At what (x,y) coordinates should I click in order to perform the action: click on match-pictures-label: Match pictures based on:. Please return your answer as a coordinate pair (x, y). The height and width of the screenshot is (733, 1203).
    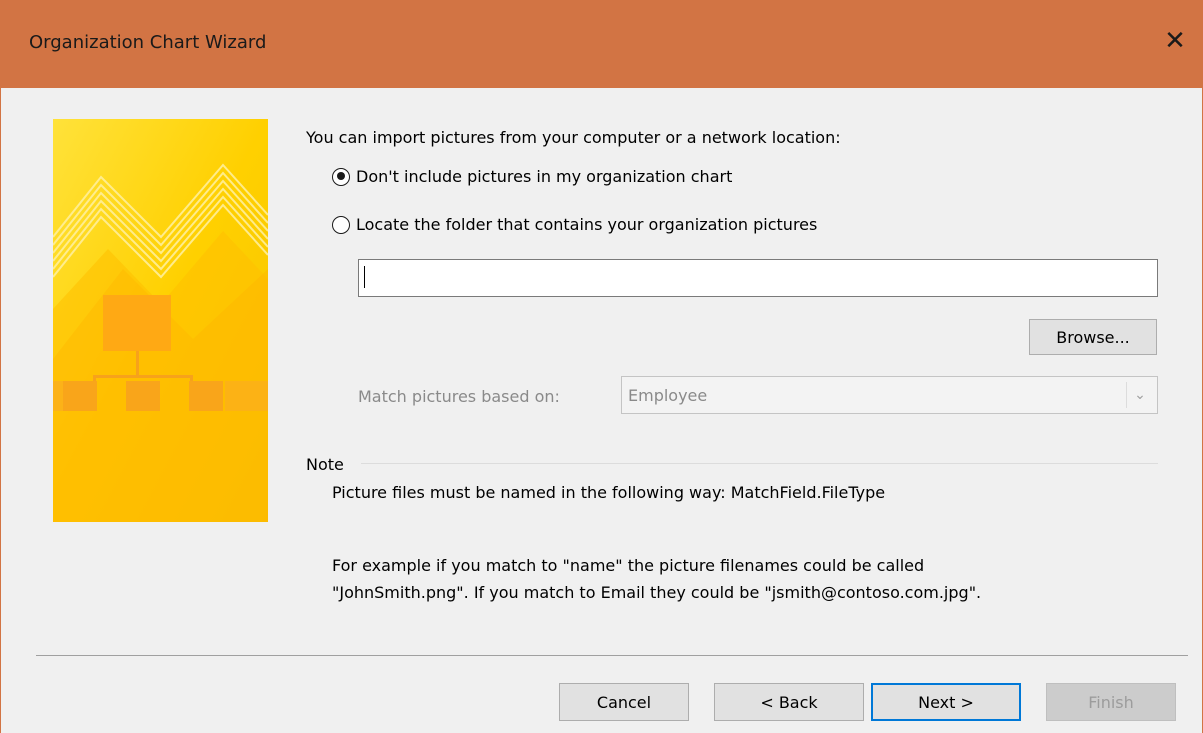
    Looking at the image, I should click on (459, 396).